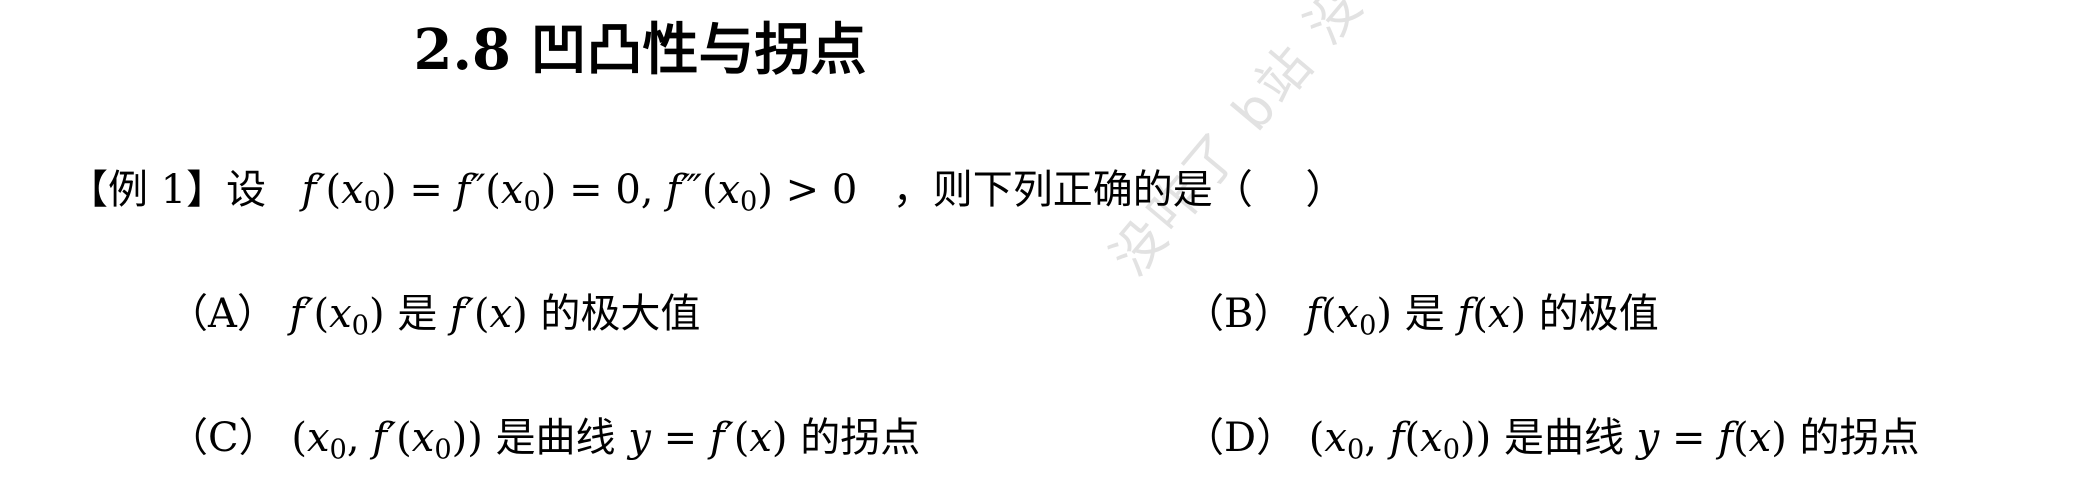  Describe the element at coordinates (223, 438) in the screenshot. I see `option-c-label: （C）` at that location.